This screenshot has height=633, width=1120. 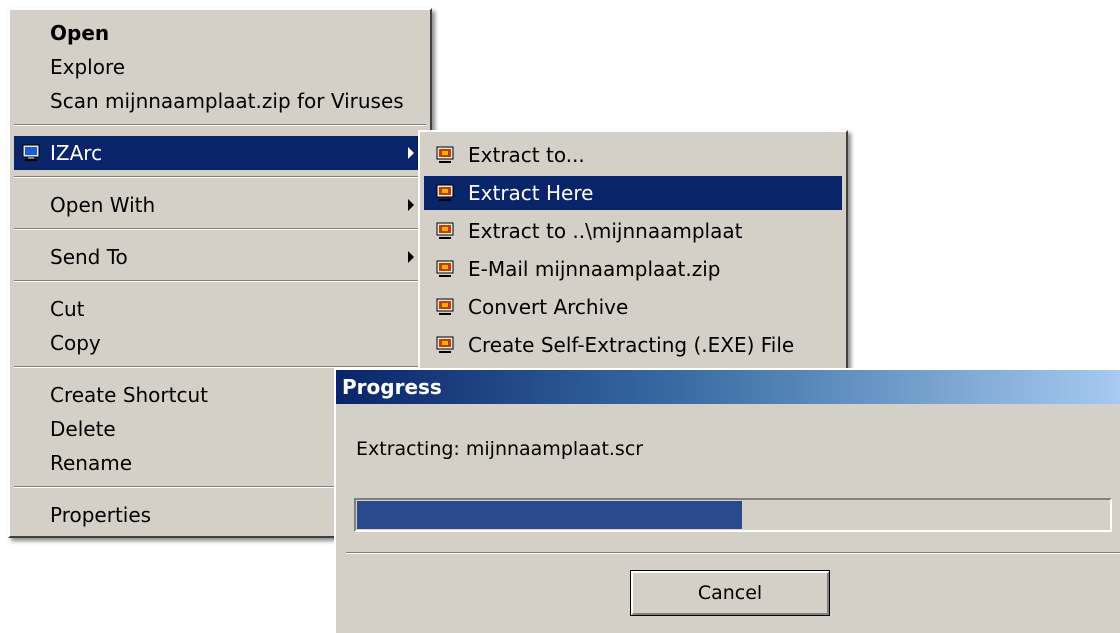 What do you see at coordinates (605, 231) in the screenshot?
I see `submenu-item-label: Extract to ..\mijnnaamplaat` at bounding box center [605, 231].